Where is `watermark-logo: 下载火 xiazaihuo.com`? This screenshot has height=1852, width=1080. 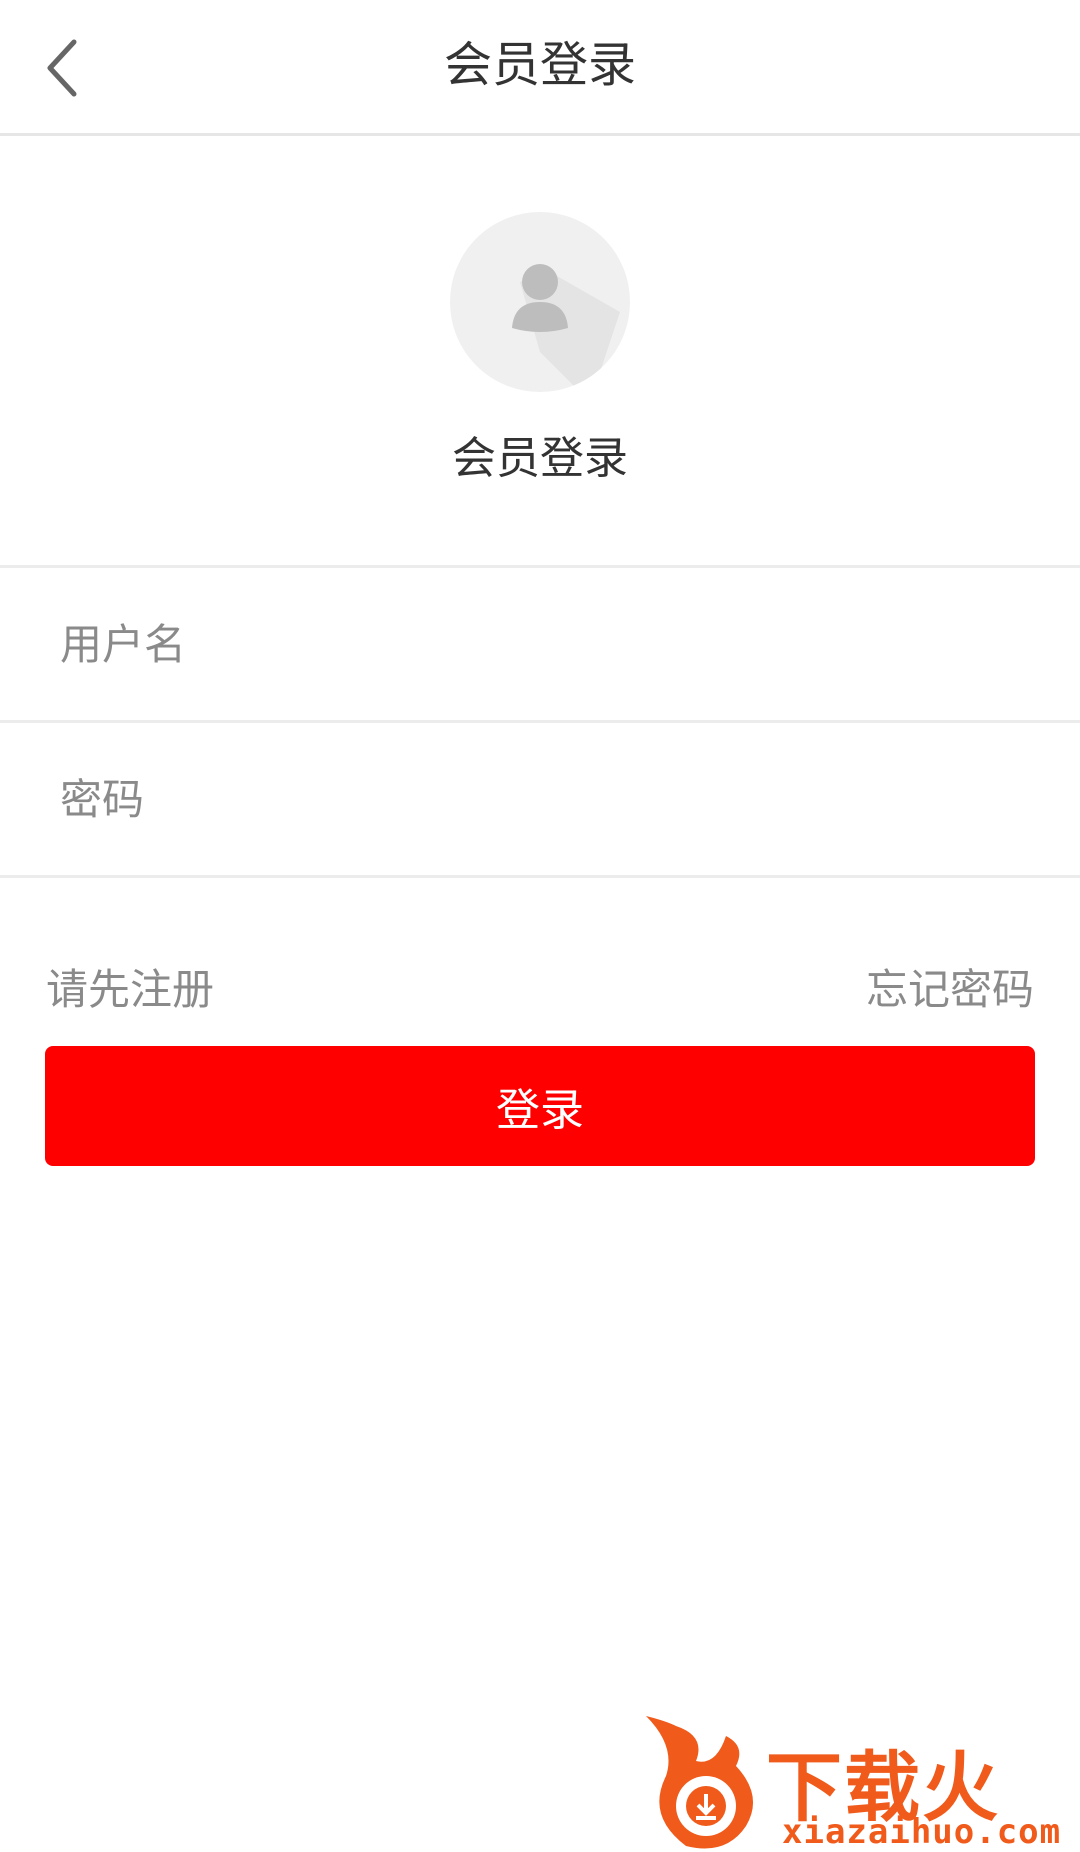 watermark-logo: 下载火 xiazaihuo.com is located at coordinates (856, 1779).